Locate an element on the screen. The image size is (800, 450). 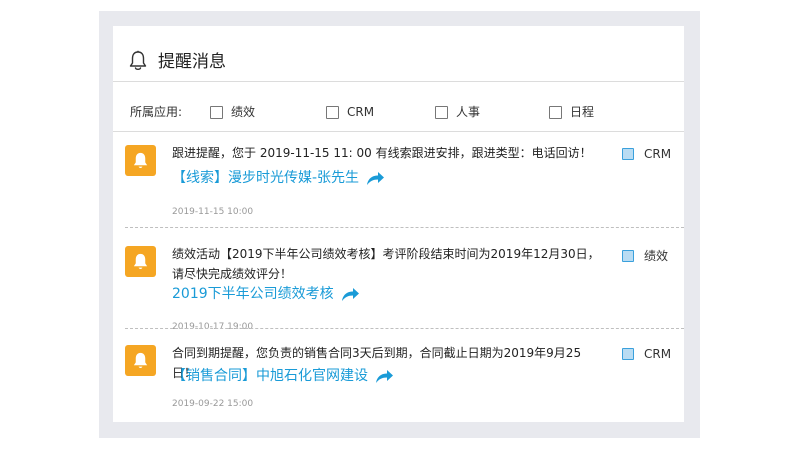
message-link-label: 2019下半年公司绩效考核 is located at coordinates (253, 294).